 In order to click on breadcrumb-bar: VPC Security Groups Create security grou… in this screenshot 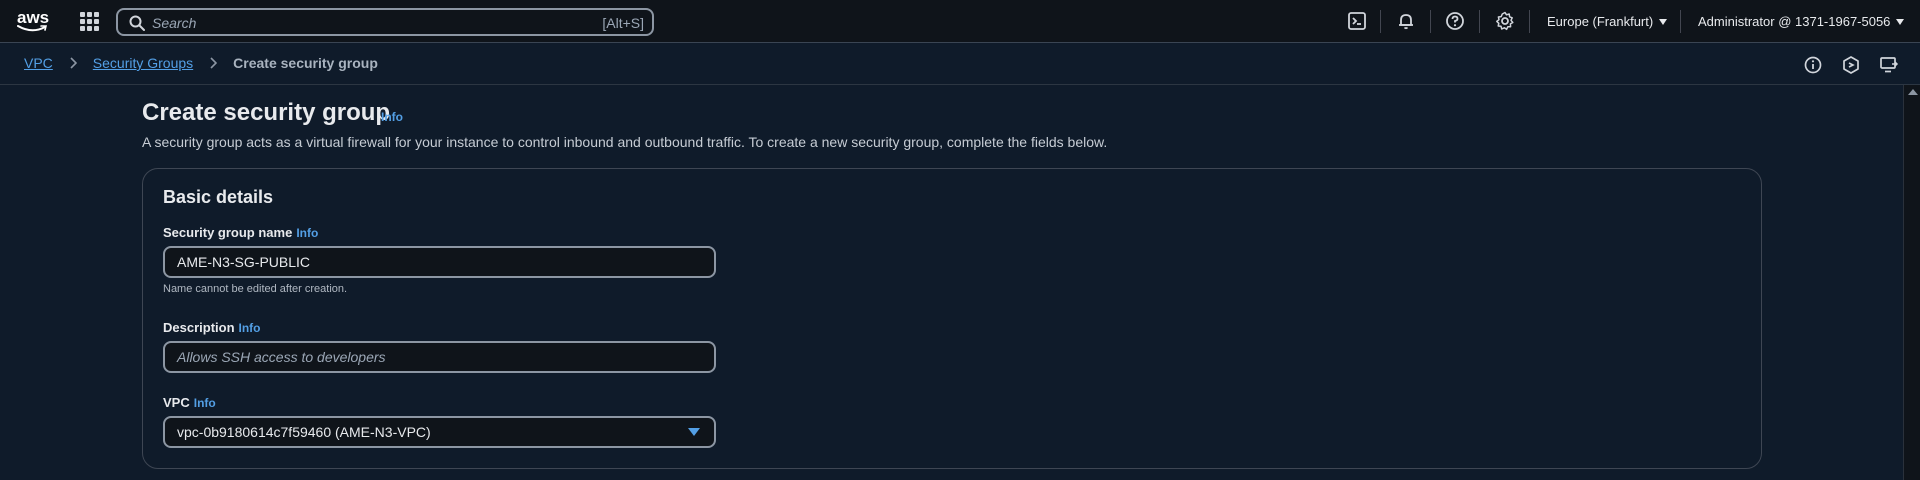, I will do `click(960, 64)`.